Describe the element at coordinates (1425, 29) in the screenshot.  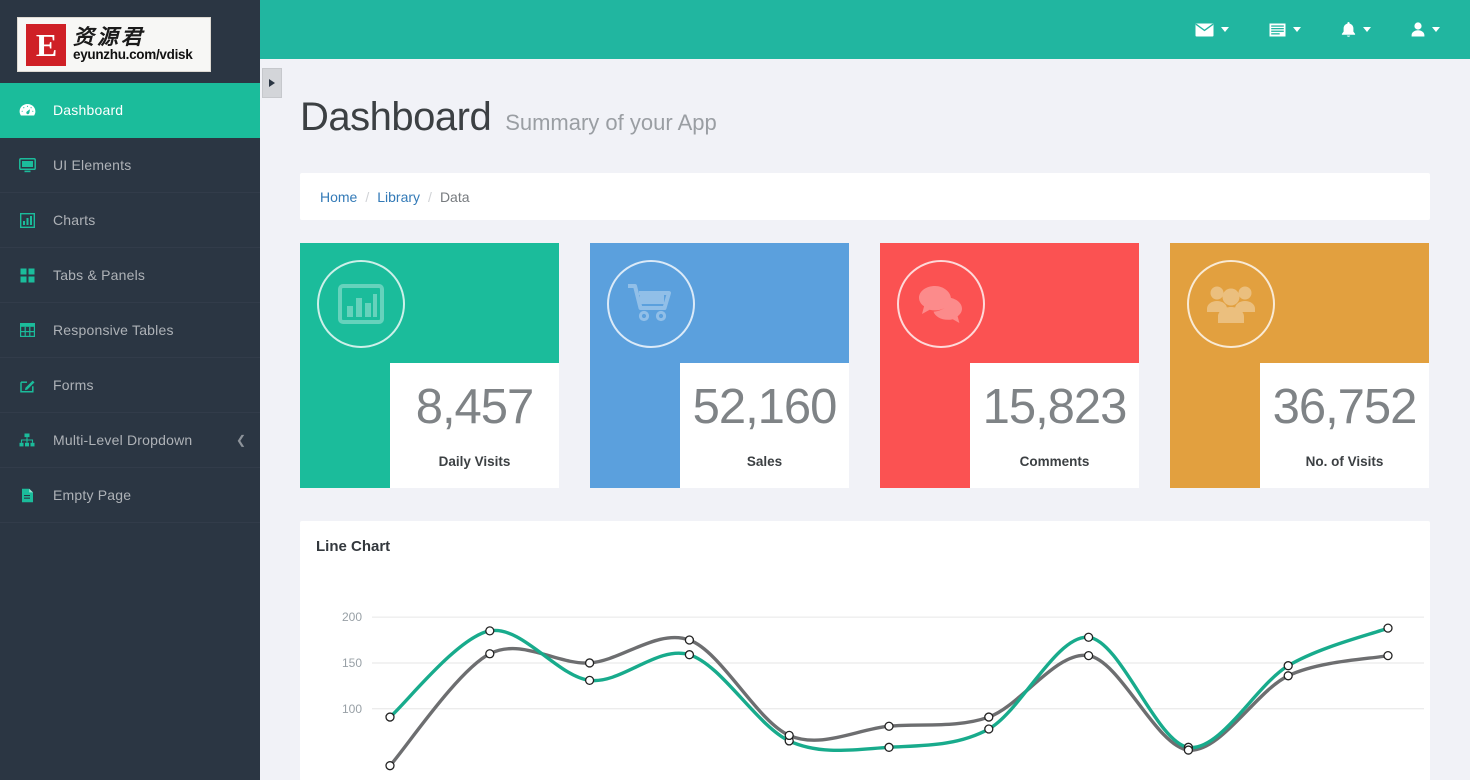
I see `navbar-account-dropdown` at that location.